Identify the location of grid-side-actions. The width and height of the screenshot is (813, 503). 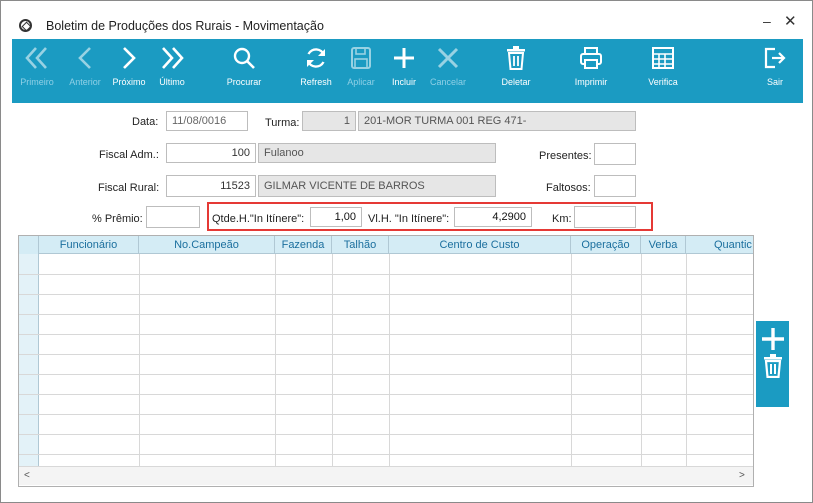
(772, 364).